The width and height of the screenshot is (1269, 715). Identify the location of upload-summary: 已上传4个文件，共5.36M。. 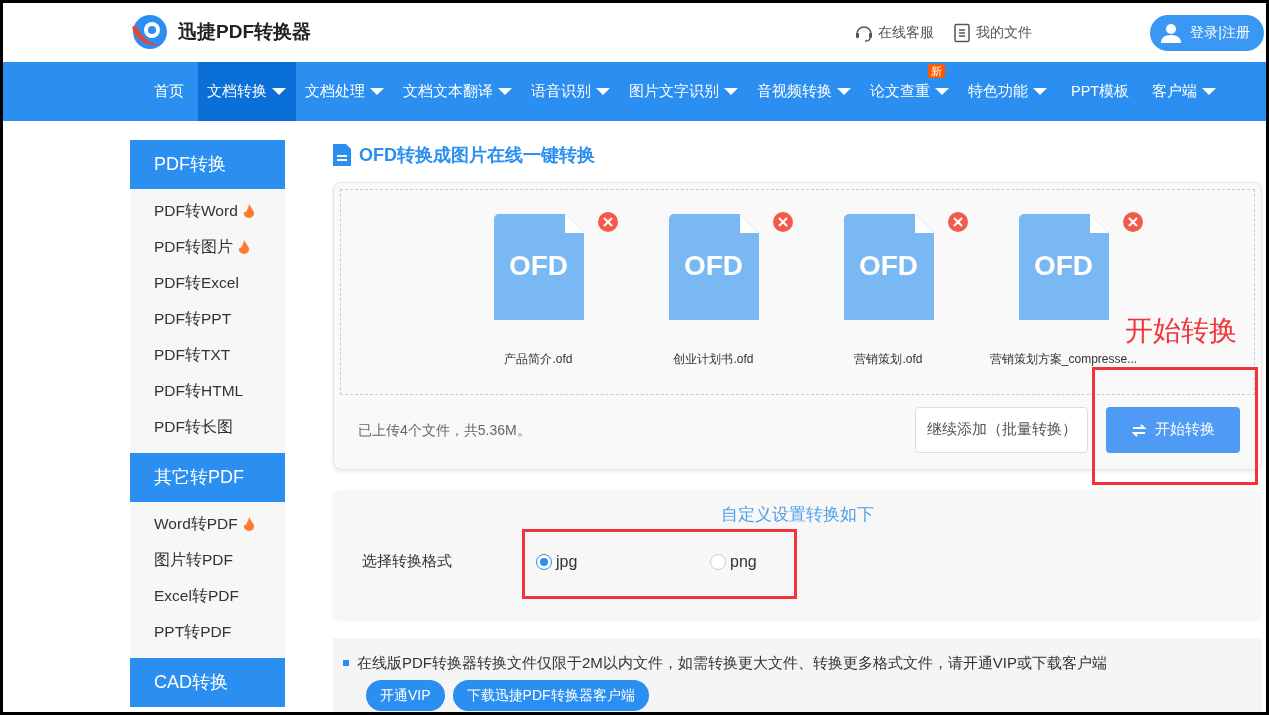
(444, 430).